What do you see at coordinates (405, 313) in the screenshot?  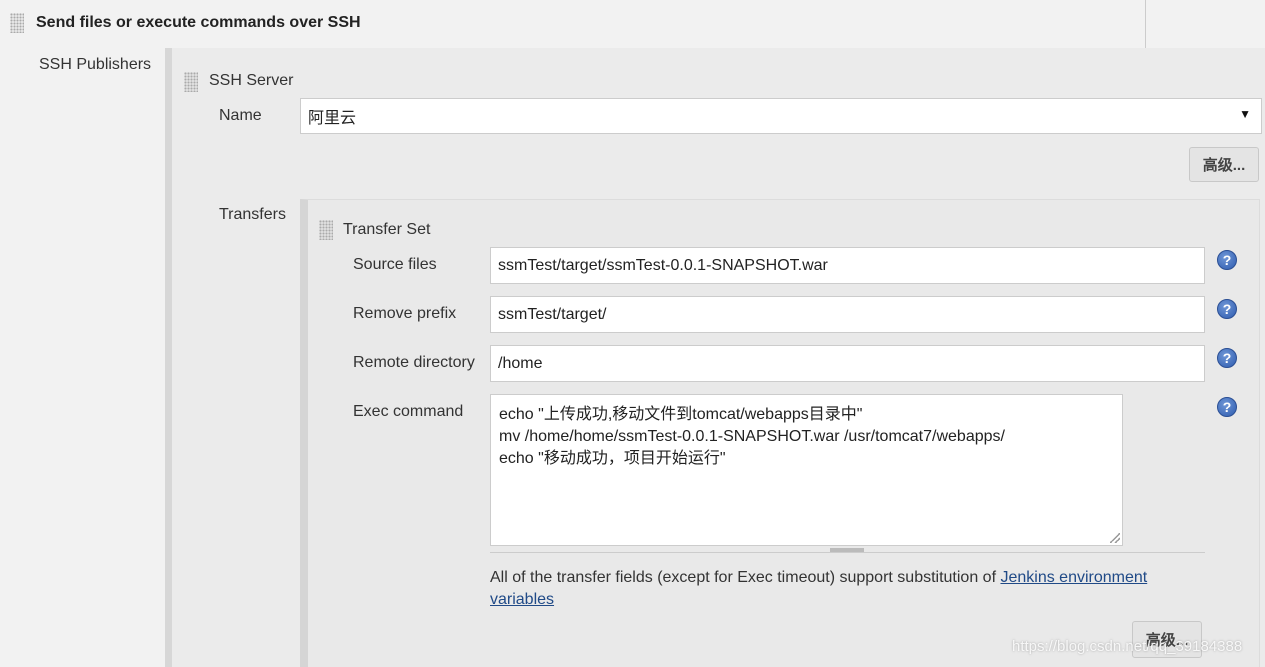 I see `remove-prefix-label: Remove prefix` at bounding box center [405, 313].